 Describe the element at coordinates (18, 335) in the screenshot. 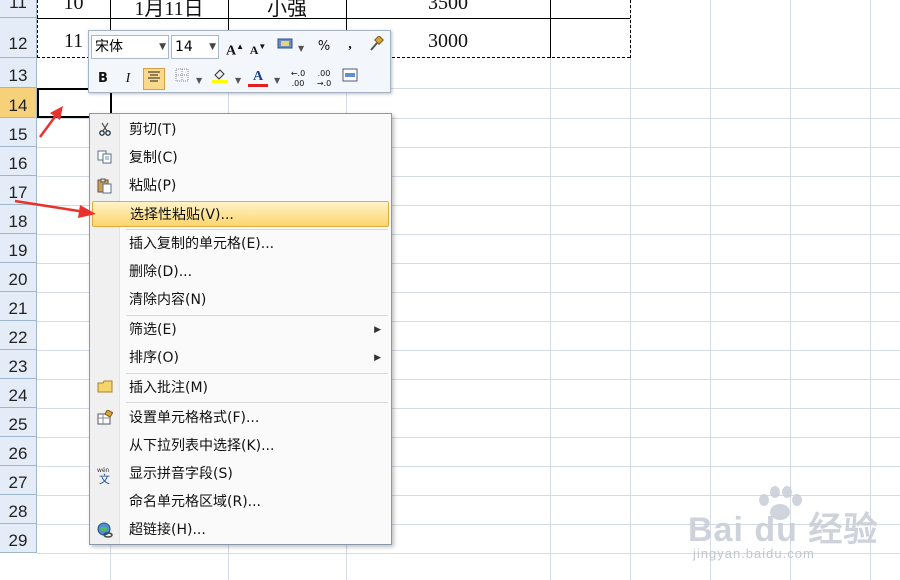

I see `row-header: 22` at that location.